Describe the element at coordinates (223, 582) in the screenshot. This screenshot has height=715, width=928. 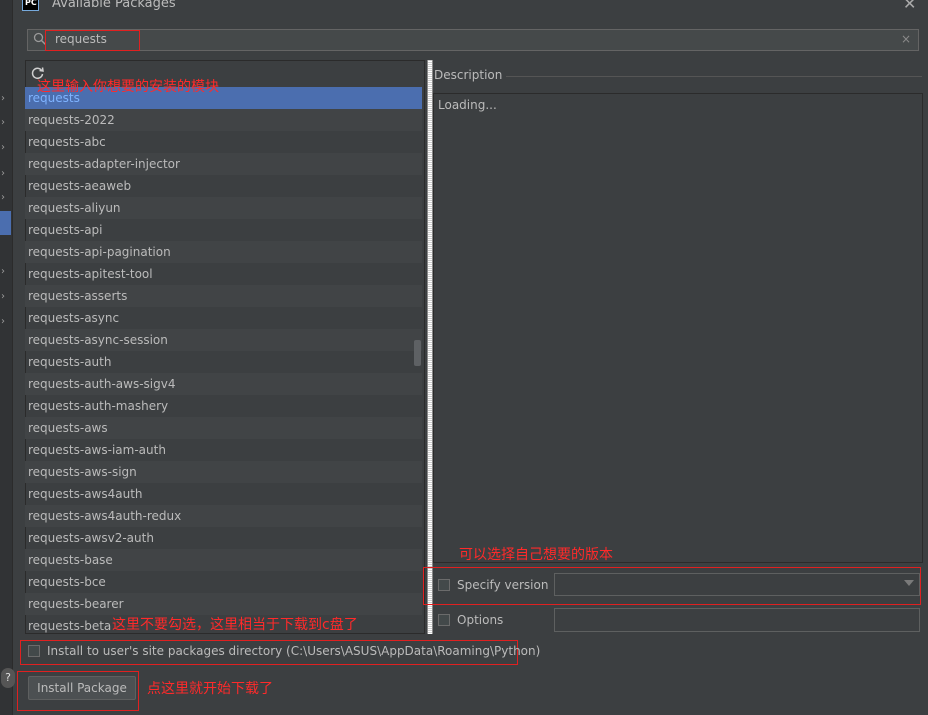
I see `list-item: requests-bce` at that location.